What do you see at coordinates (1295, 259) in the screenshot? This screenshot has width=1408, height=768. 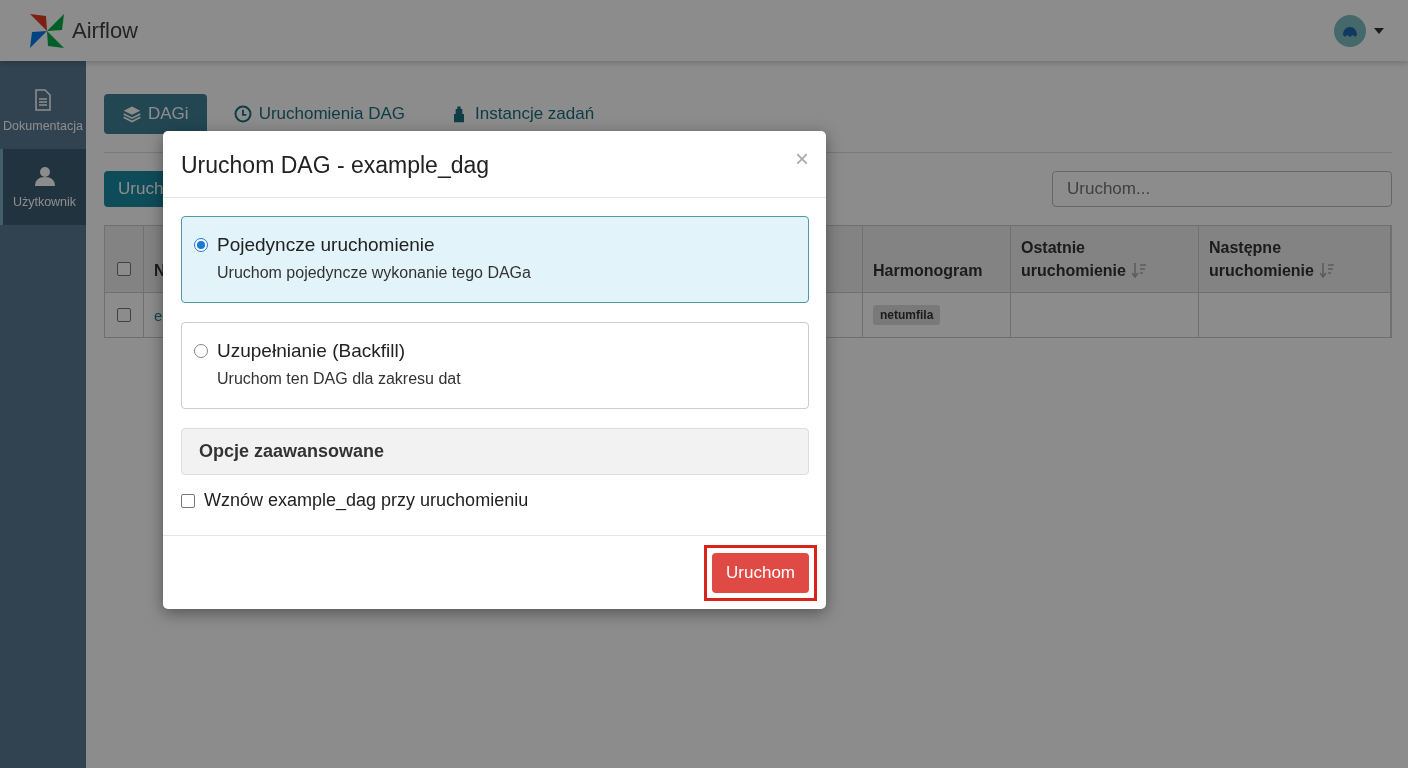 I see `column-header: Następne uruchomienie` at bounding box center [1295, 259].